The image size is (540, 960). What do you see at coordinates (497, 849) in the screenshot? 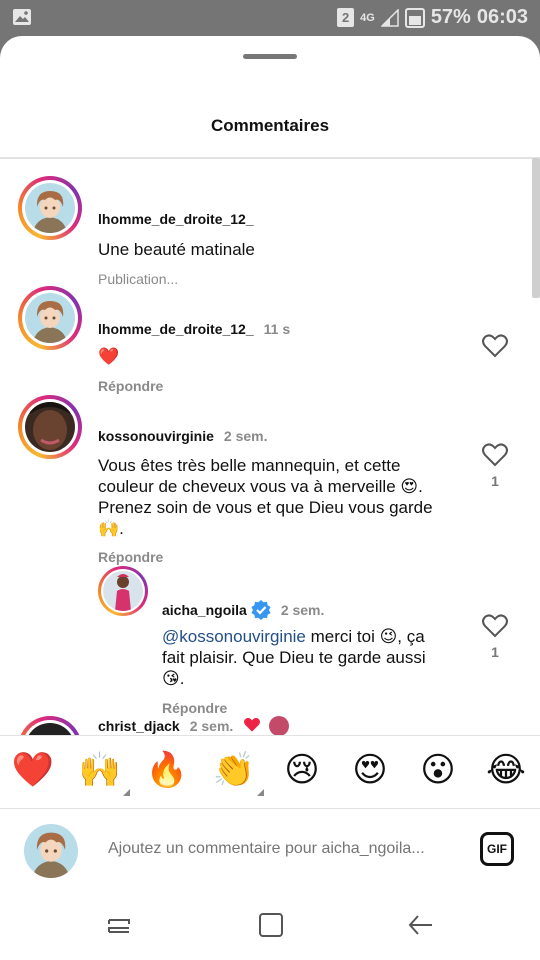
I see `gif-button: GIF` at bounding box center [497, 849].